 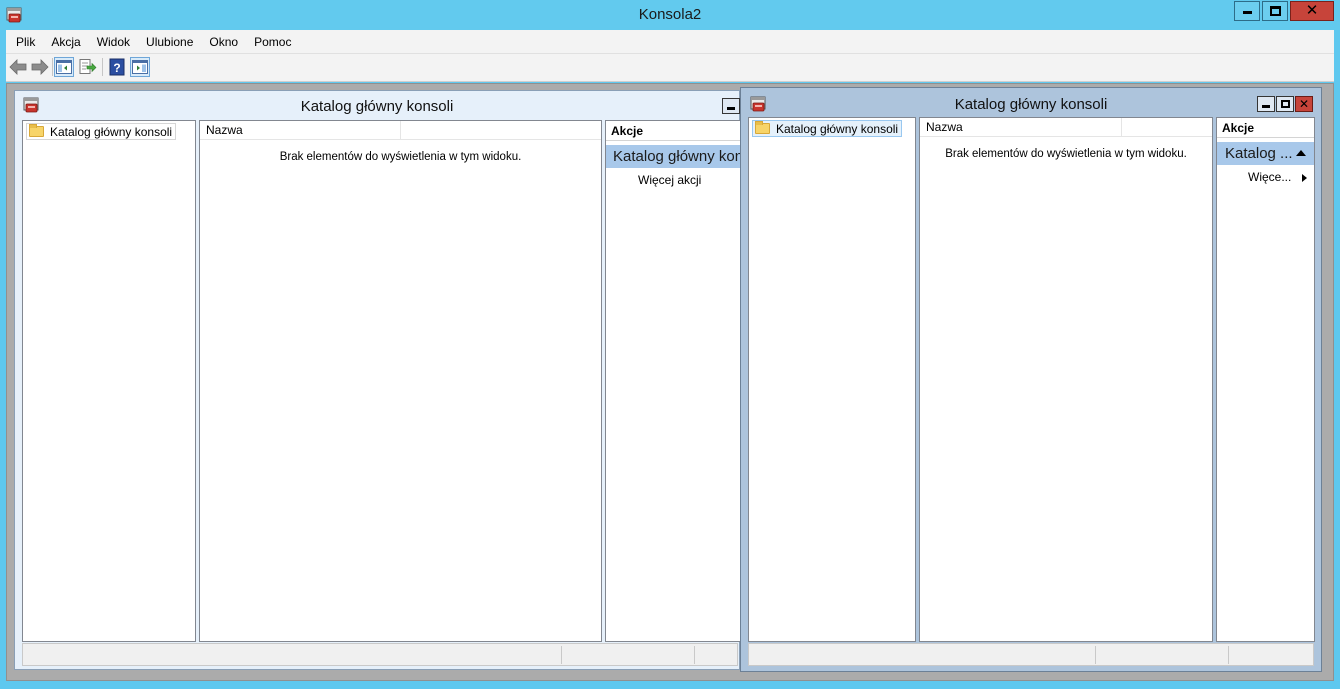 I want to click on close-button: ✕, so click(x=1312, y=11).